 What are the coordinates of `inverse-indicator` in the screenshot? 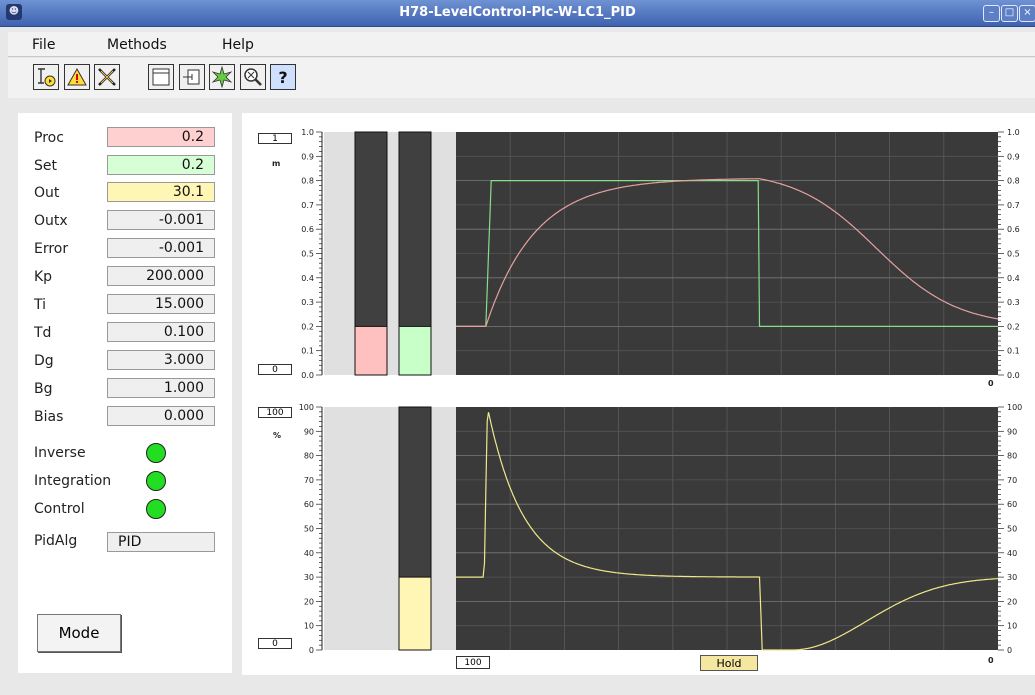 It's located at (156, 453).